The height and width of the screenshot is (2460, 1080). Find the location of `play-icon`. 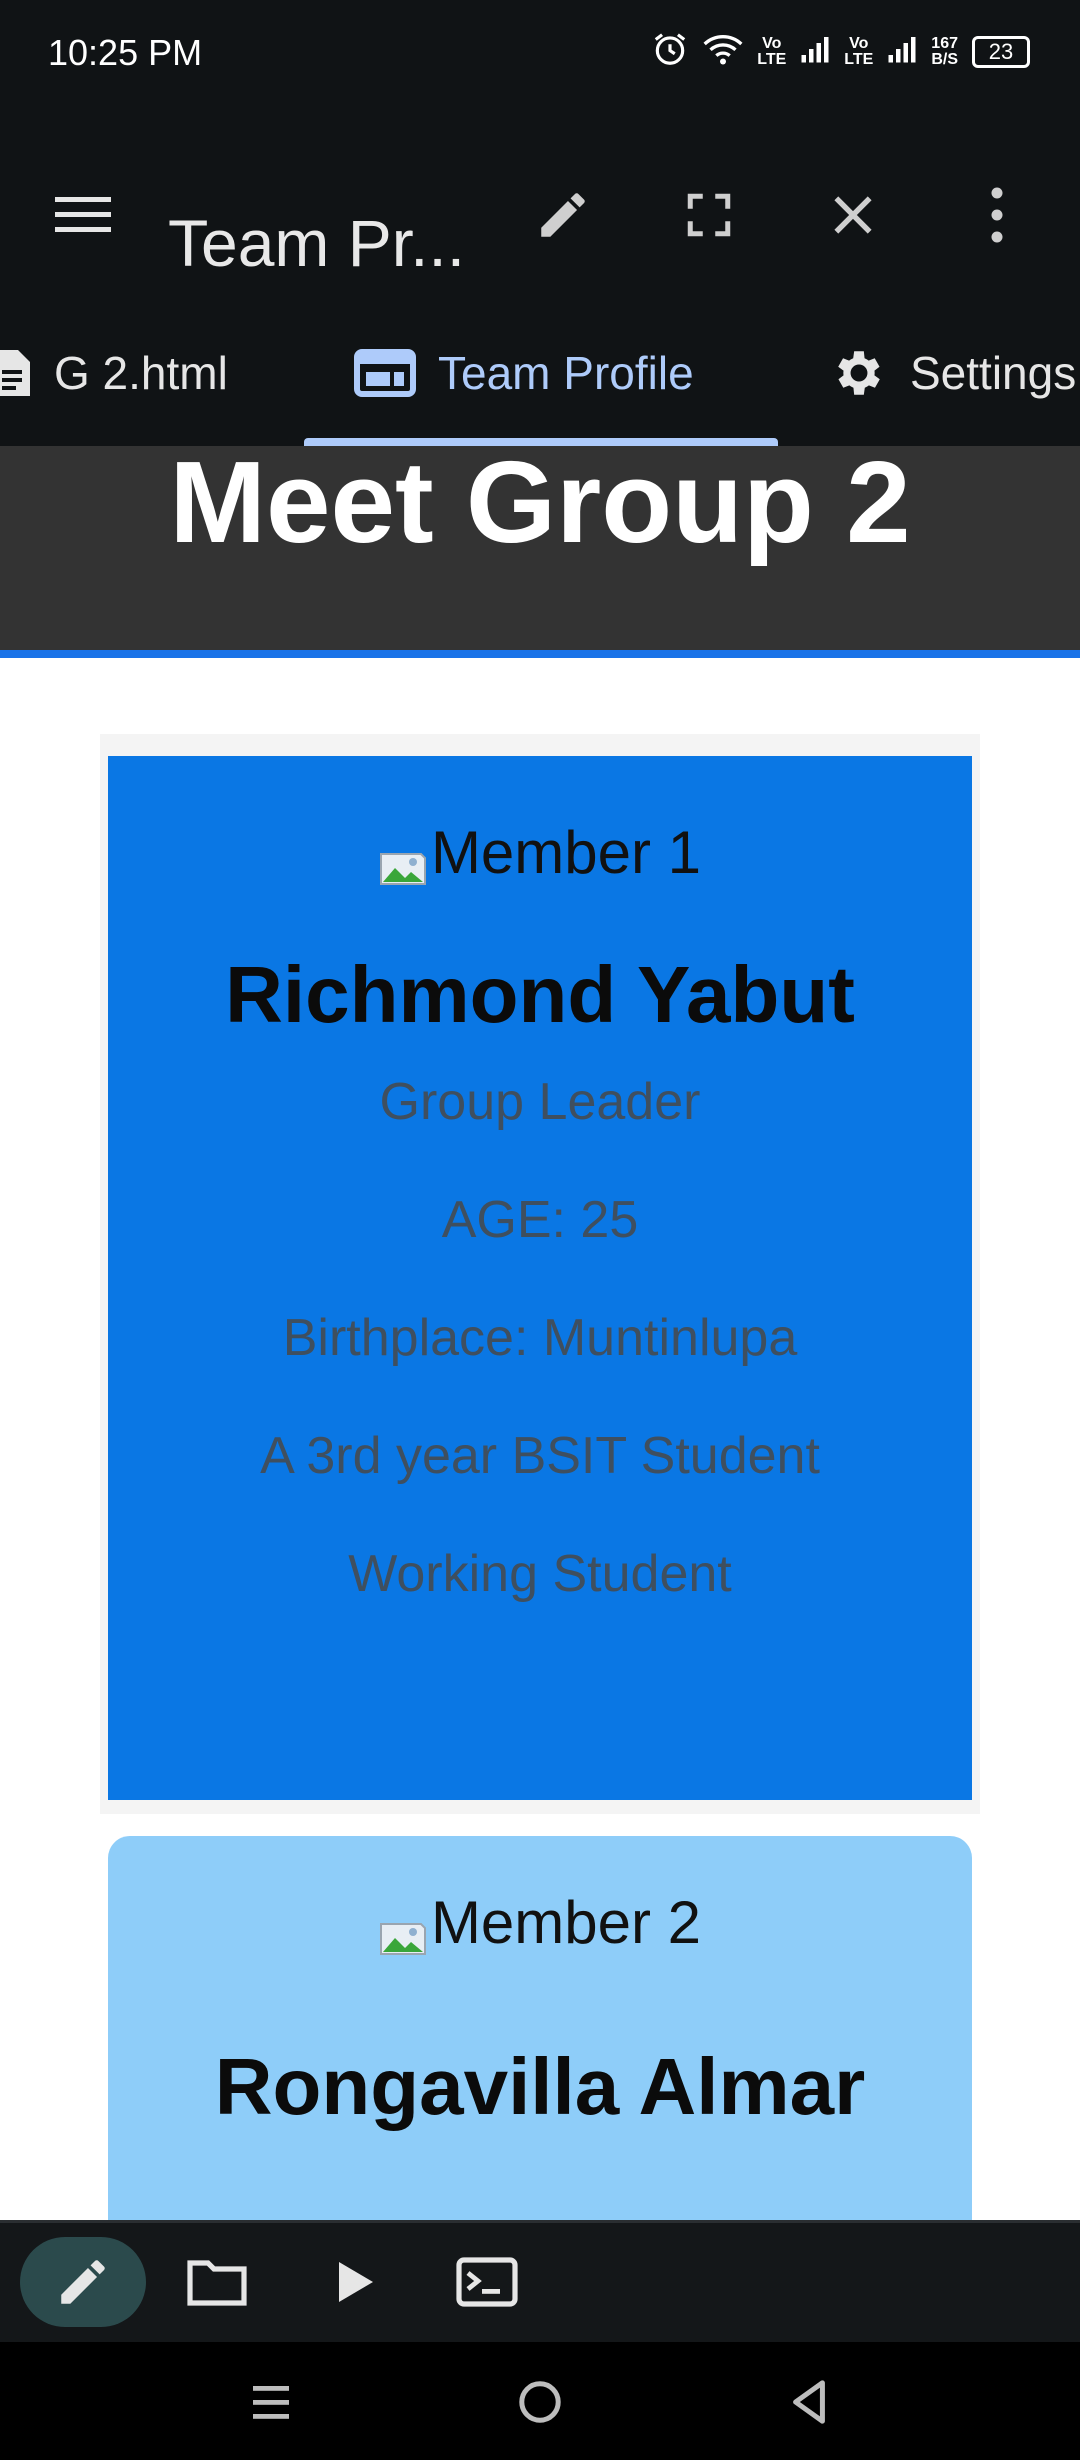

play-icon is located at coordinates (356, 2282).